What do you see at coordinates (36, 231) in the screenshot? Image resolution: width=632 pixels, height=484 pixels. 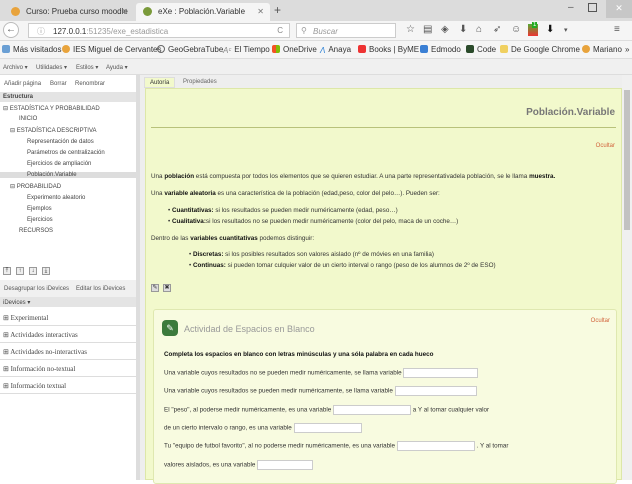 I see `tree-item: RECURSOS` at bounding box center [36, 231].